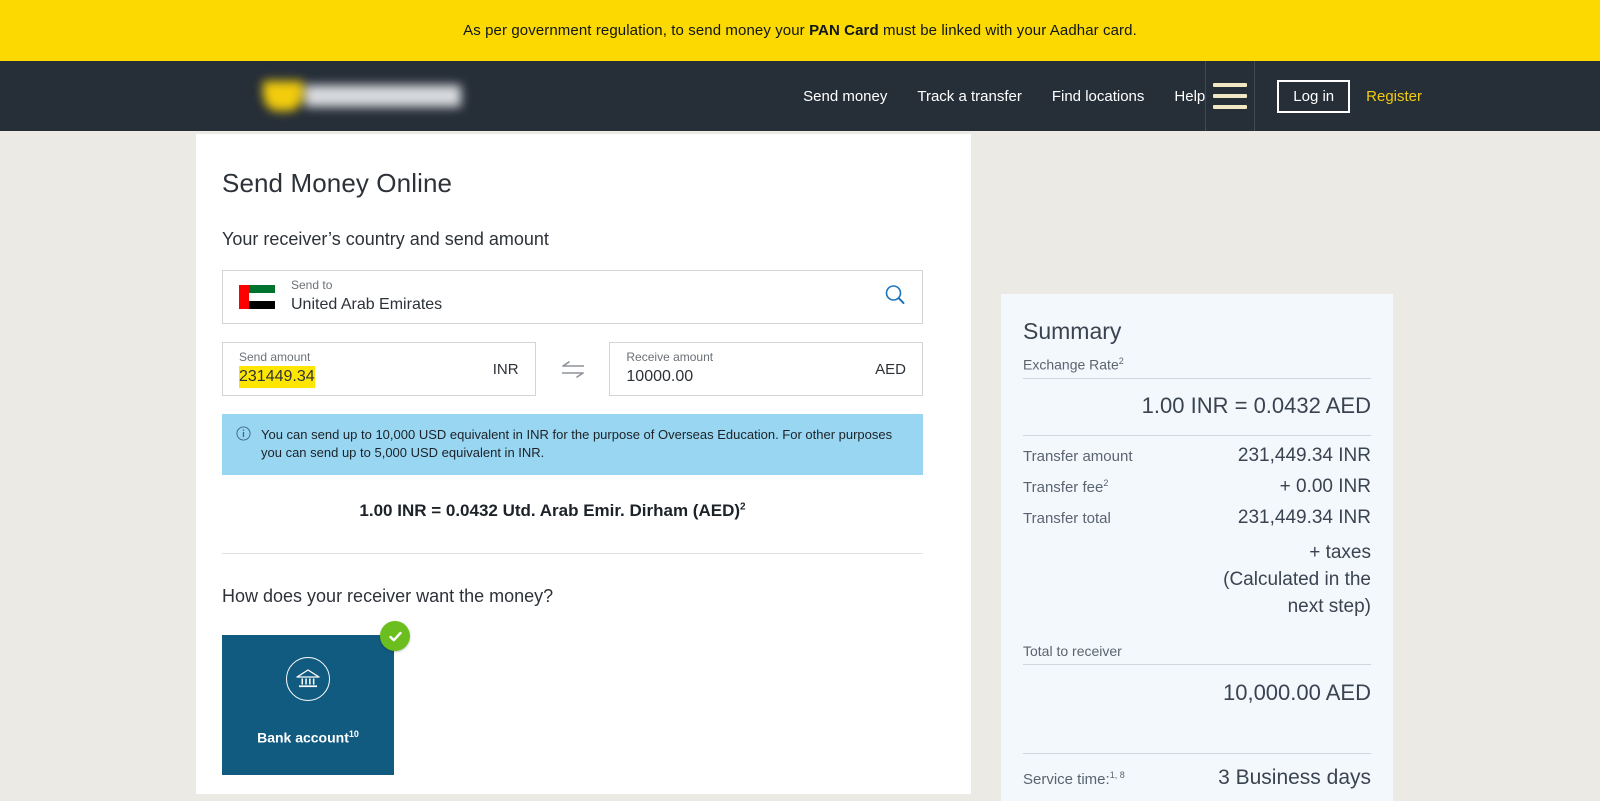 This screenshot has height=801, width=1600. What do you see at coordinates (1329, 606) in the screenshot?
I see `taxes-note-line-2: next step)` at bounding box center [1329, 606].